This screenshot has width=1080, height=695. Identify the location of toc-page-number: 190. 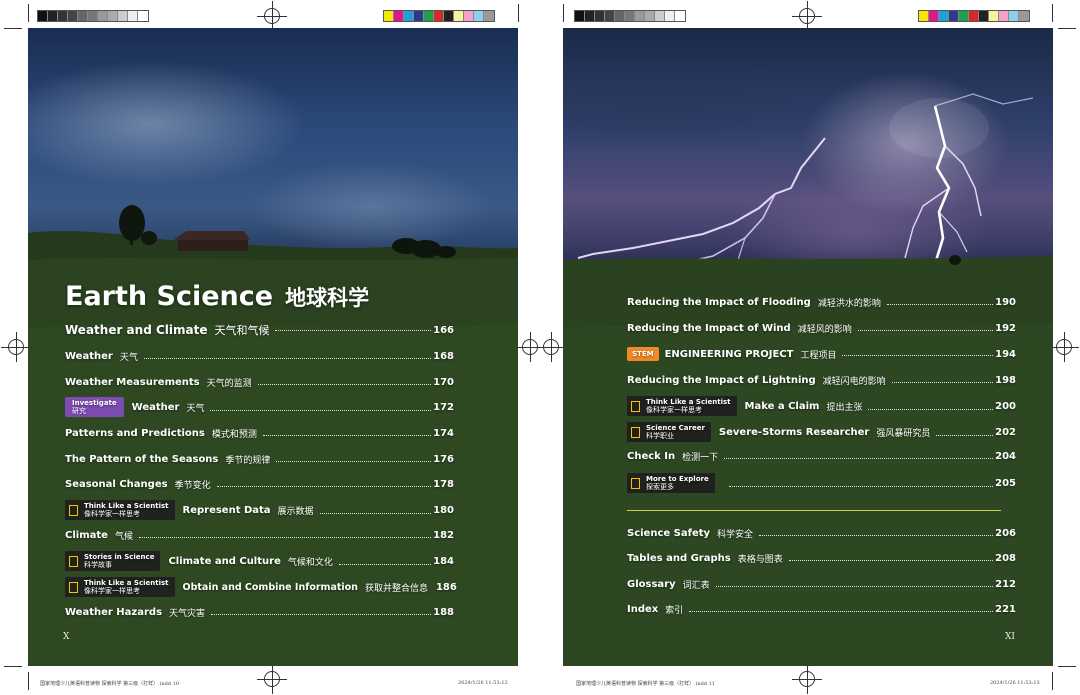
(1005, 302).